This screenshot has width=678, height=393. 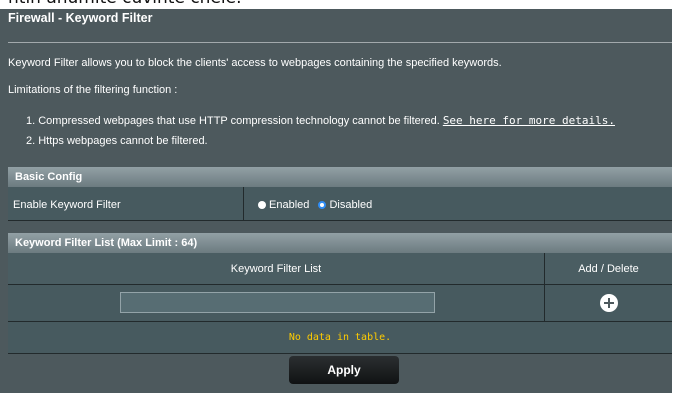 What do you see at coordinates (340, 42) in the screenshot?
I see `title-divider` at bounding box center [340, 42].